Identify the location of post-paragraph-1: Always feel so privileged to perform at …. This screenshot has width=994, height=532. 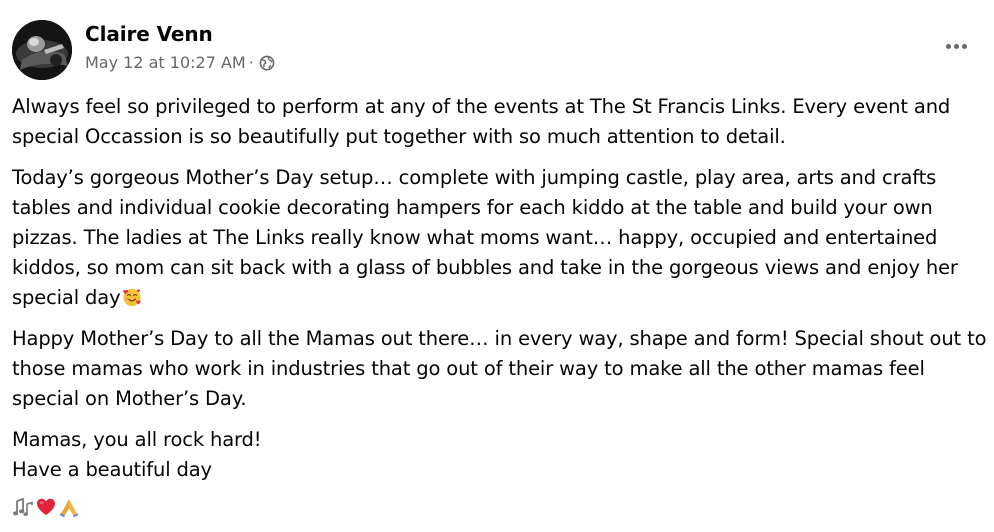
(481, 121).